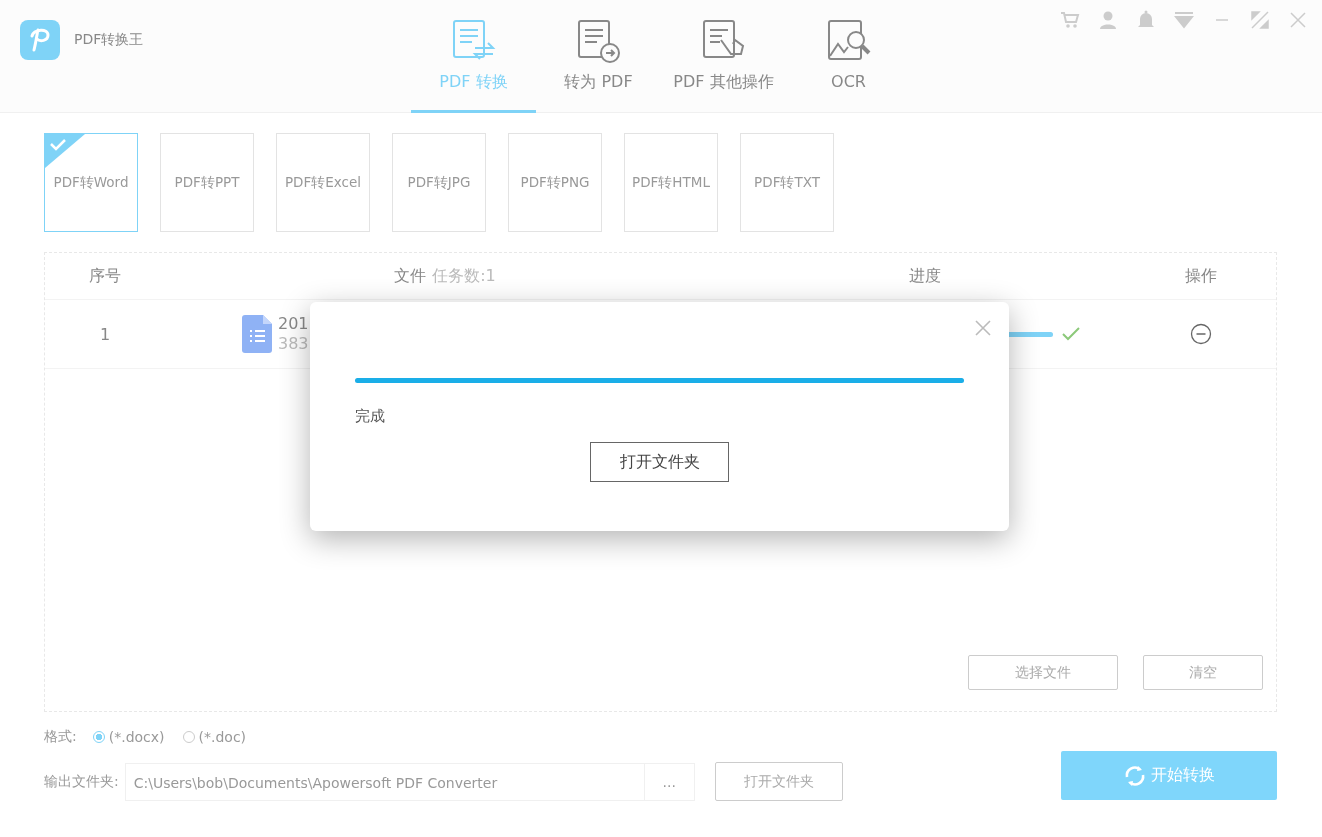  Describe the element at coordinates (370, 416) in the screenshot. I see `status-text: 完成` at that location.